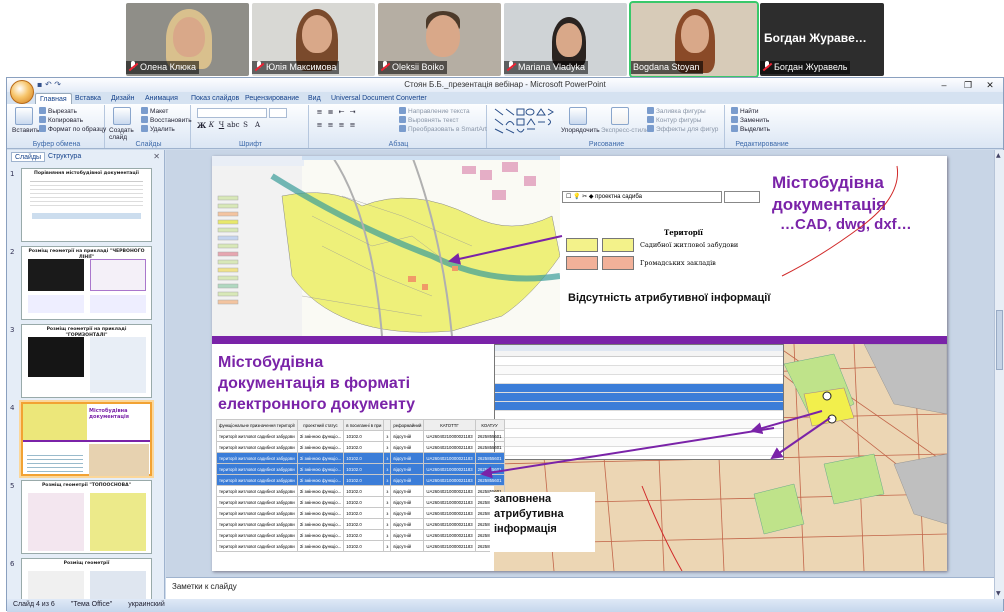 Image resolution: width=1004 pixels, height=612 pixels. What do you see at coordinates (314, 98) in the screenshot?
I see `tab-view: Вид` at bounding box center [314, 98].